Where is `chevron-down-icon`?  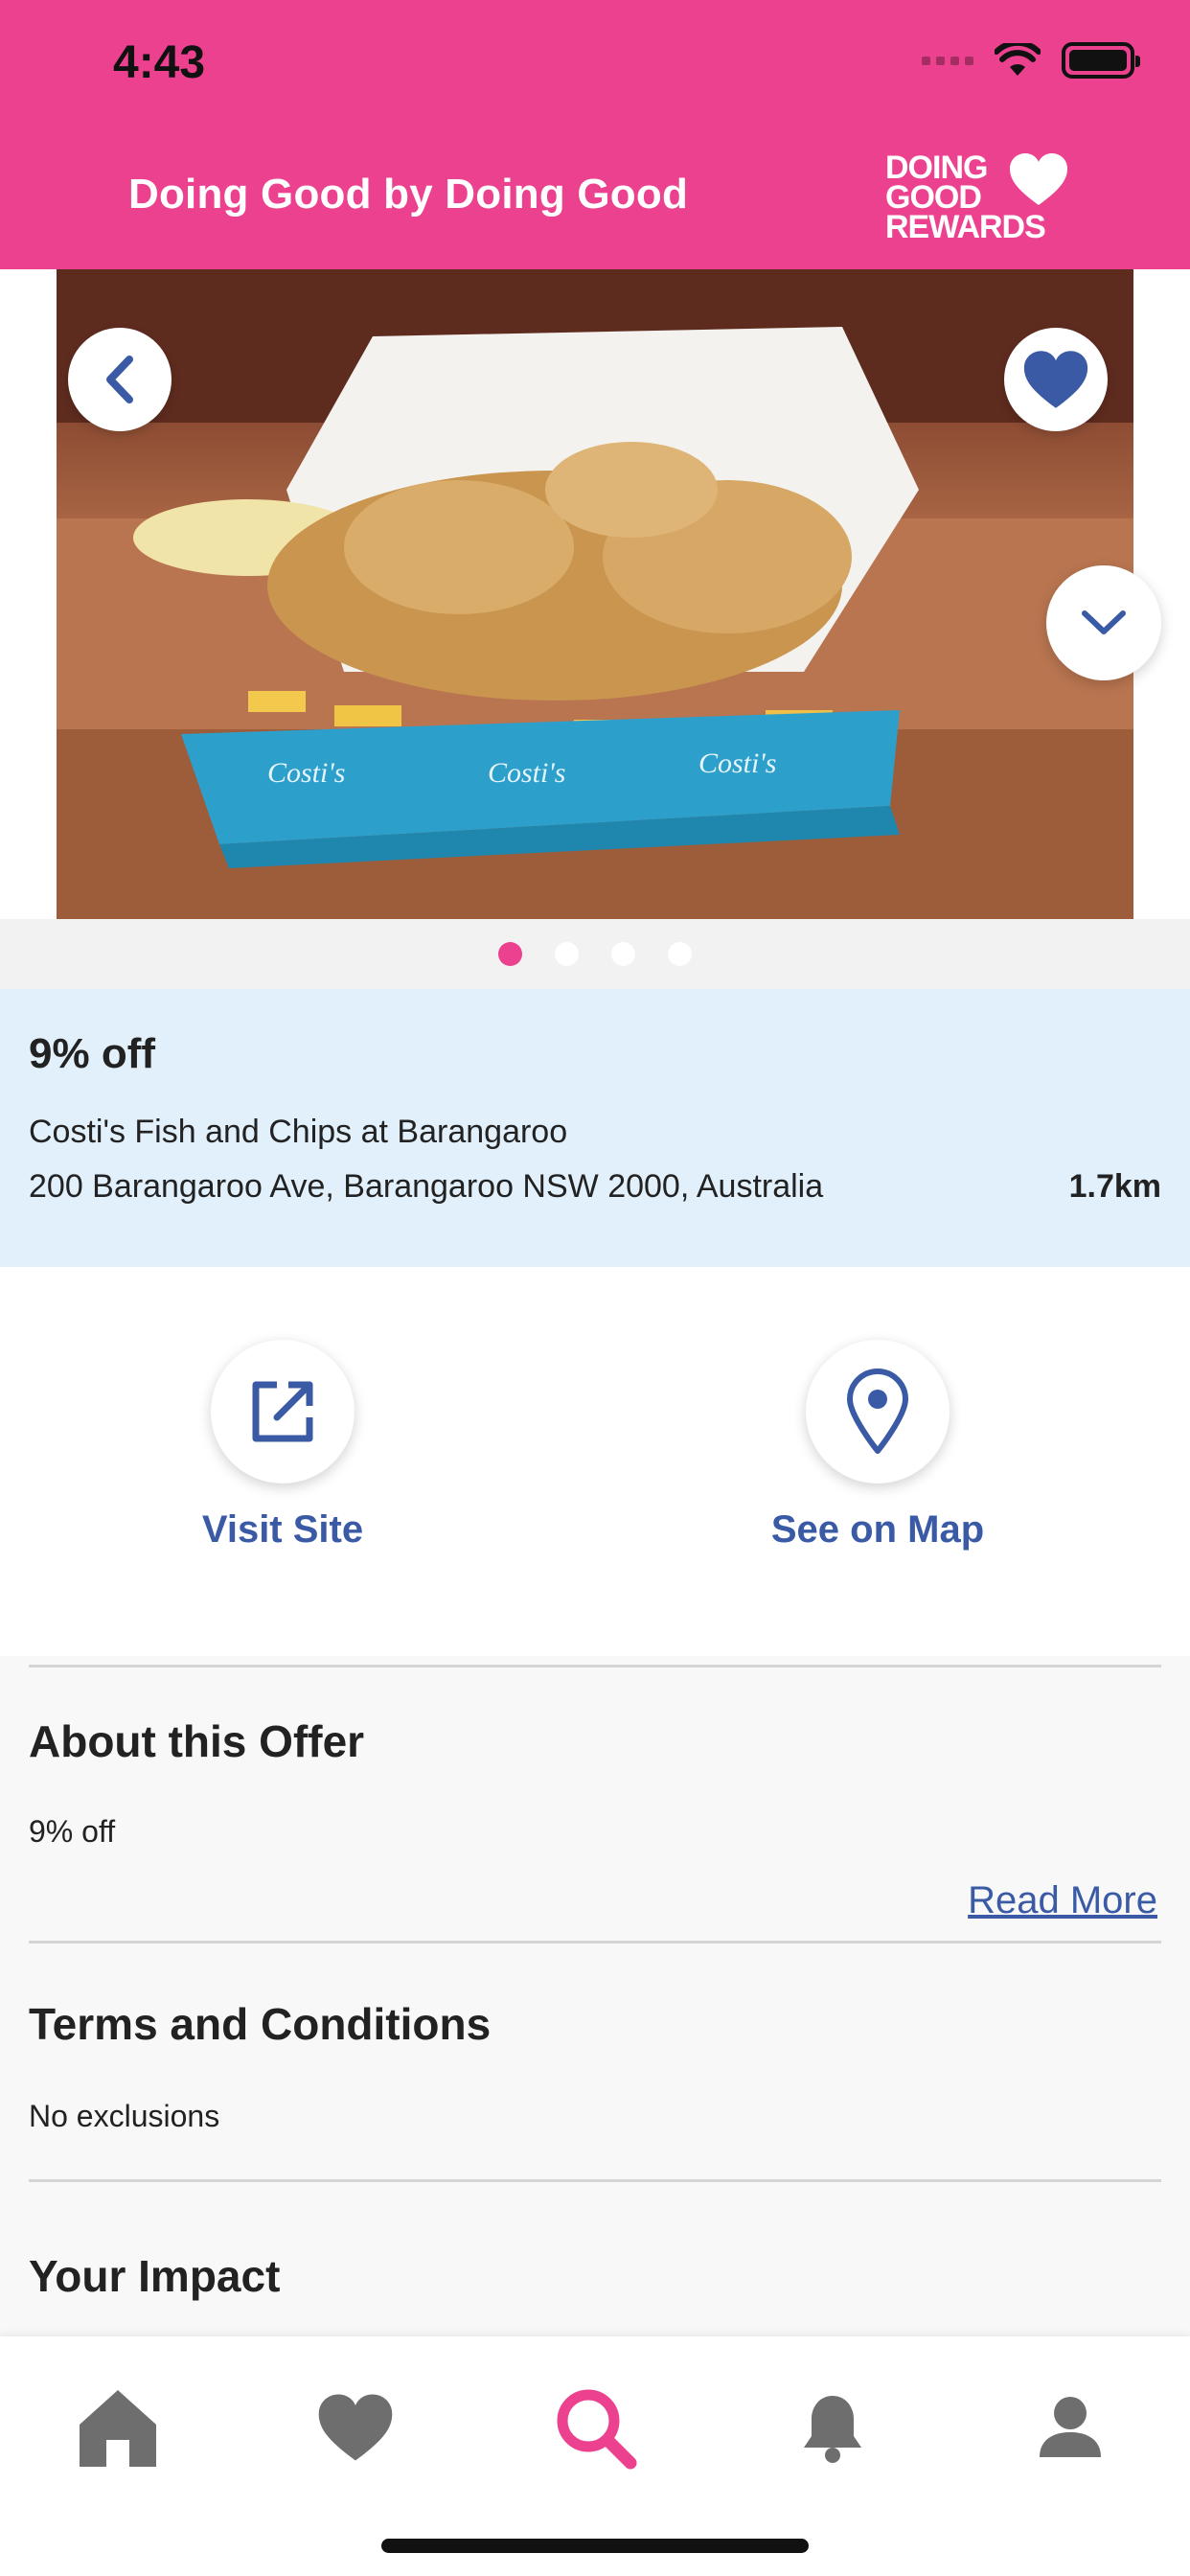
chevron-down-icon is located at coordinates (1104, 622).